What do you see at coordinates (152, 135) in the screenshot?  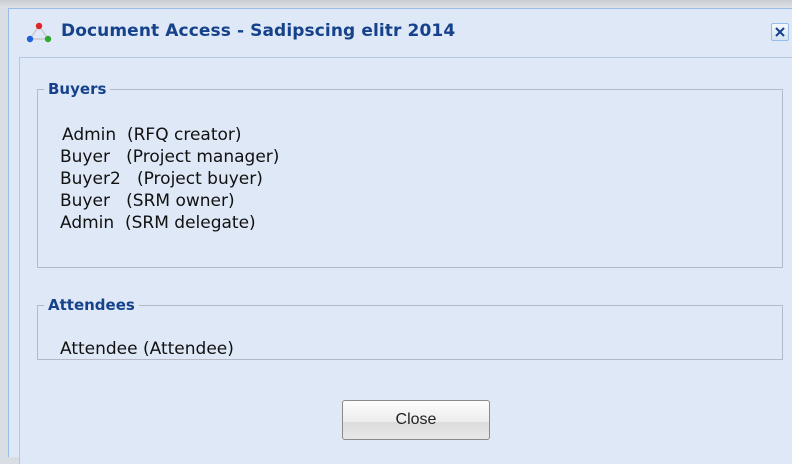 I see `buyer-row: Admin (RFQ creator)` at bounding box center [152, 135].